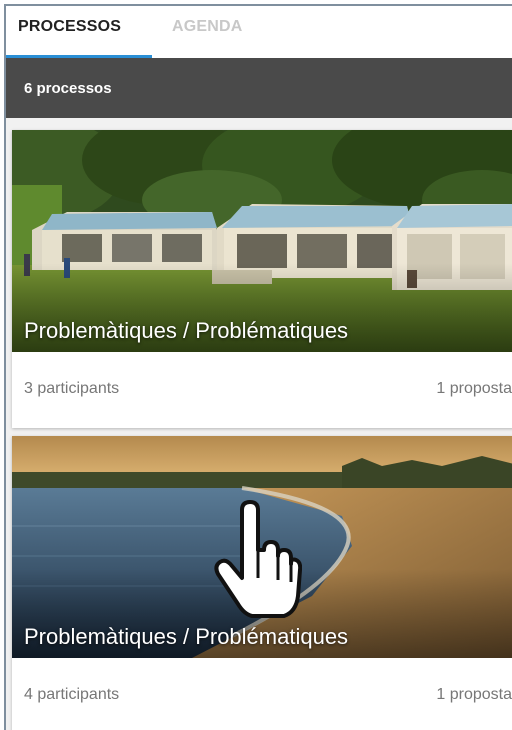 This screenshot has width=512, height=730. I want to click on participants-count: 4 participants, so click(72, 694).